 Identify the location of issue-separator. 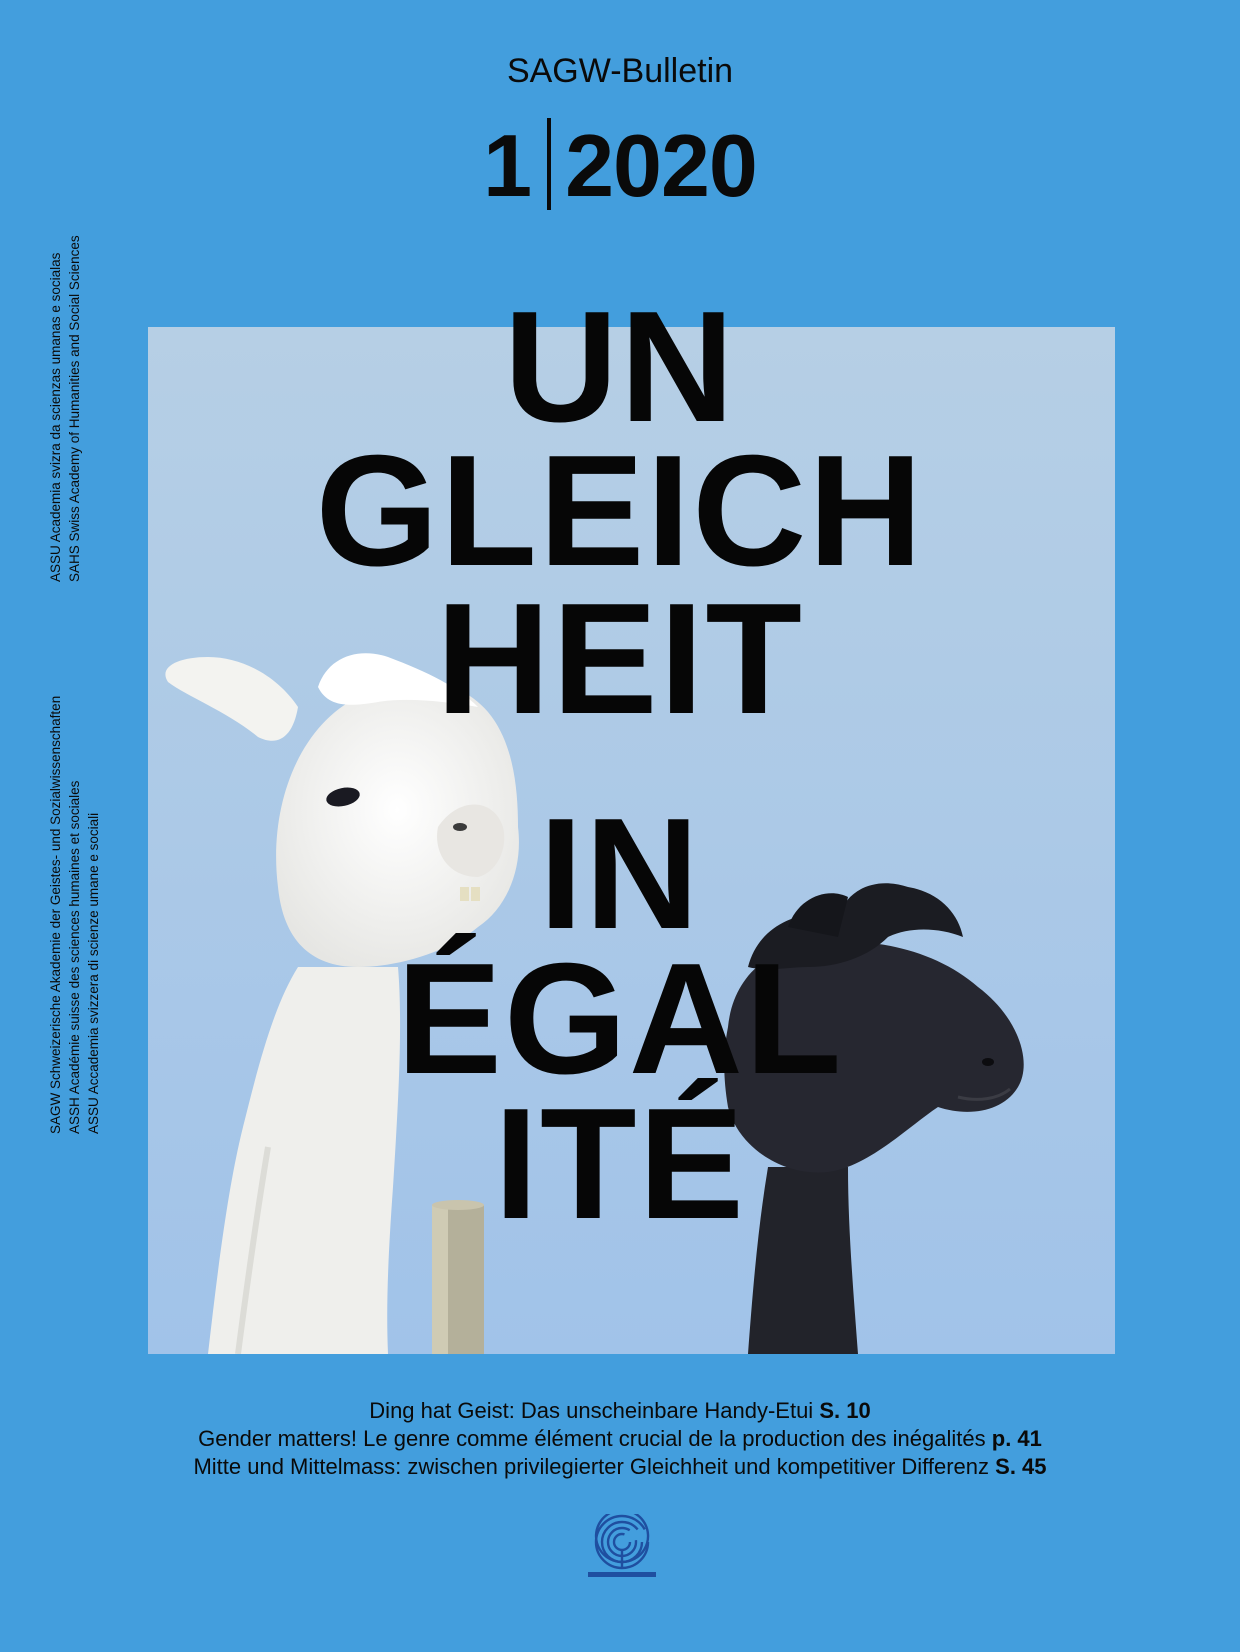
(549, 164).